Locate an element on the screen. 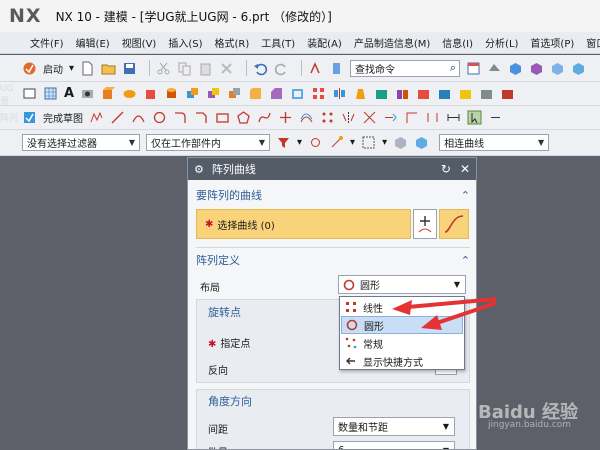 The image size is (600, 450). unite-icon is located at coordinates (192, 93).